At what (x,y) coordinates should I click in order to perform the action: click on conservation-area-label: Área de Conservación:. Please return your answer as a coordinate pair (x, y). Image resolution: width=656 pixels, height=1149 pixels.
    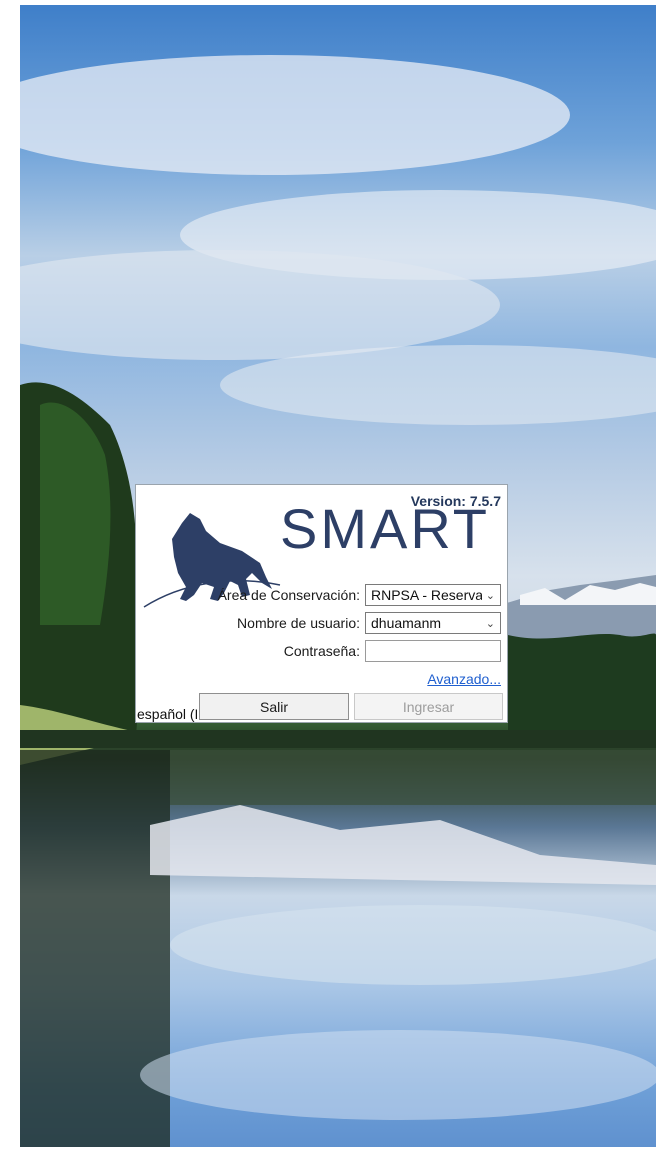
    Looking at the image, I should click on (288, 595).